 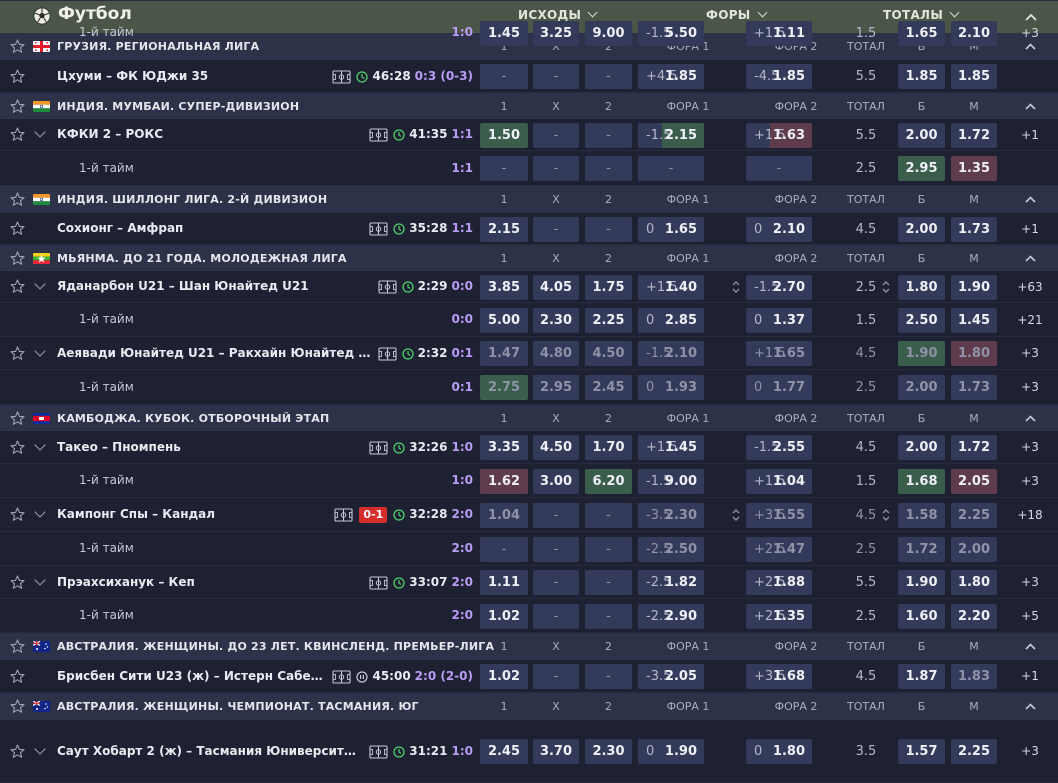 What do you see at coordinates (192, 199) in the screenshot?
I see `league-name: ИНДИЯ. ШИЛЛОНГ ЛИГА. 2-Й ДИВИЗИОН` at bounding box center [192, 199].